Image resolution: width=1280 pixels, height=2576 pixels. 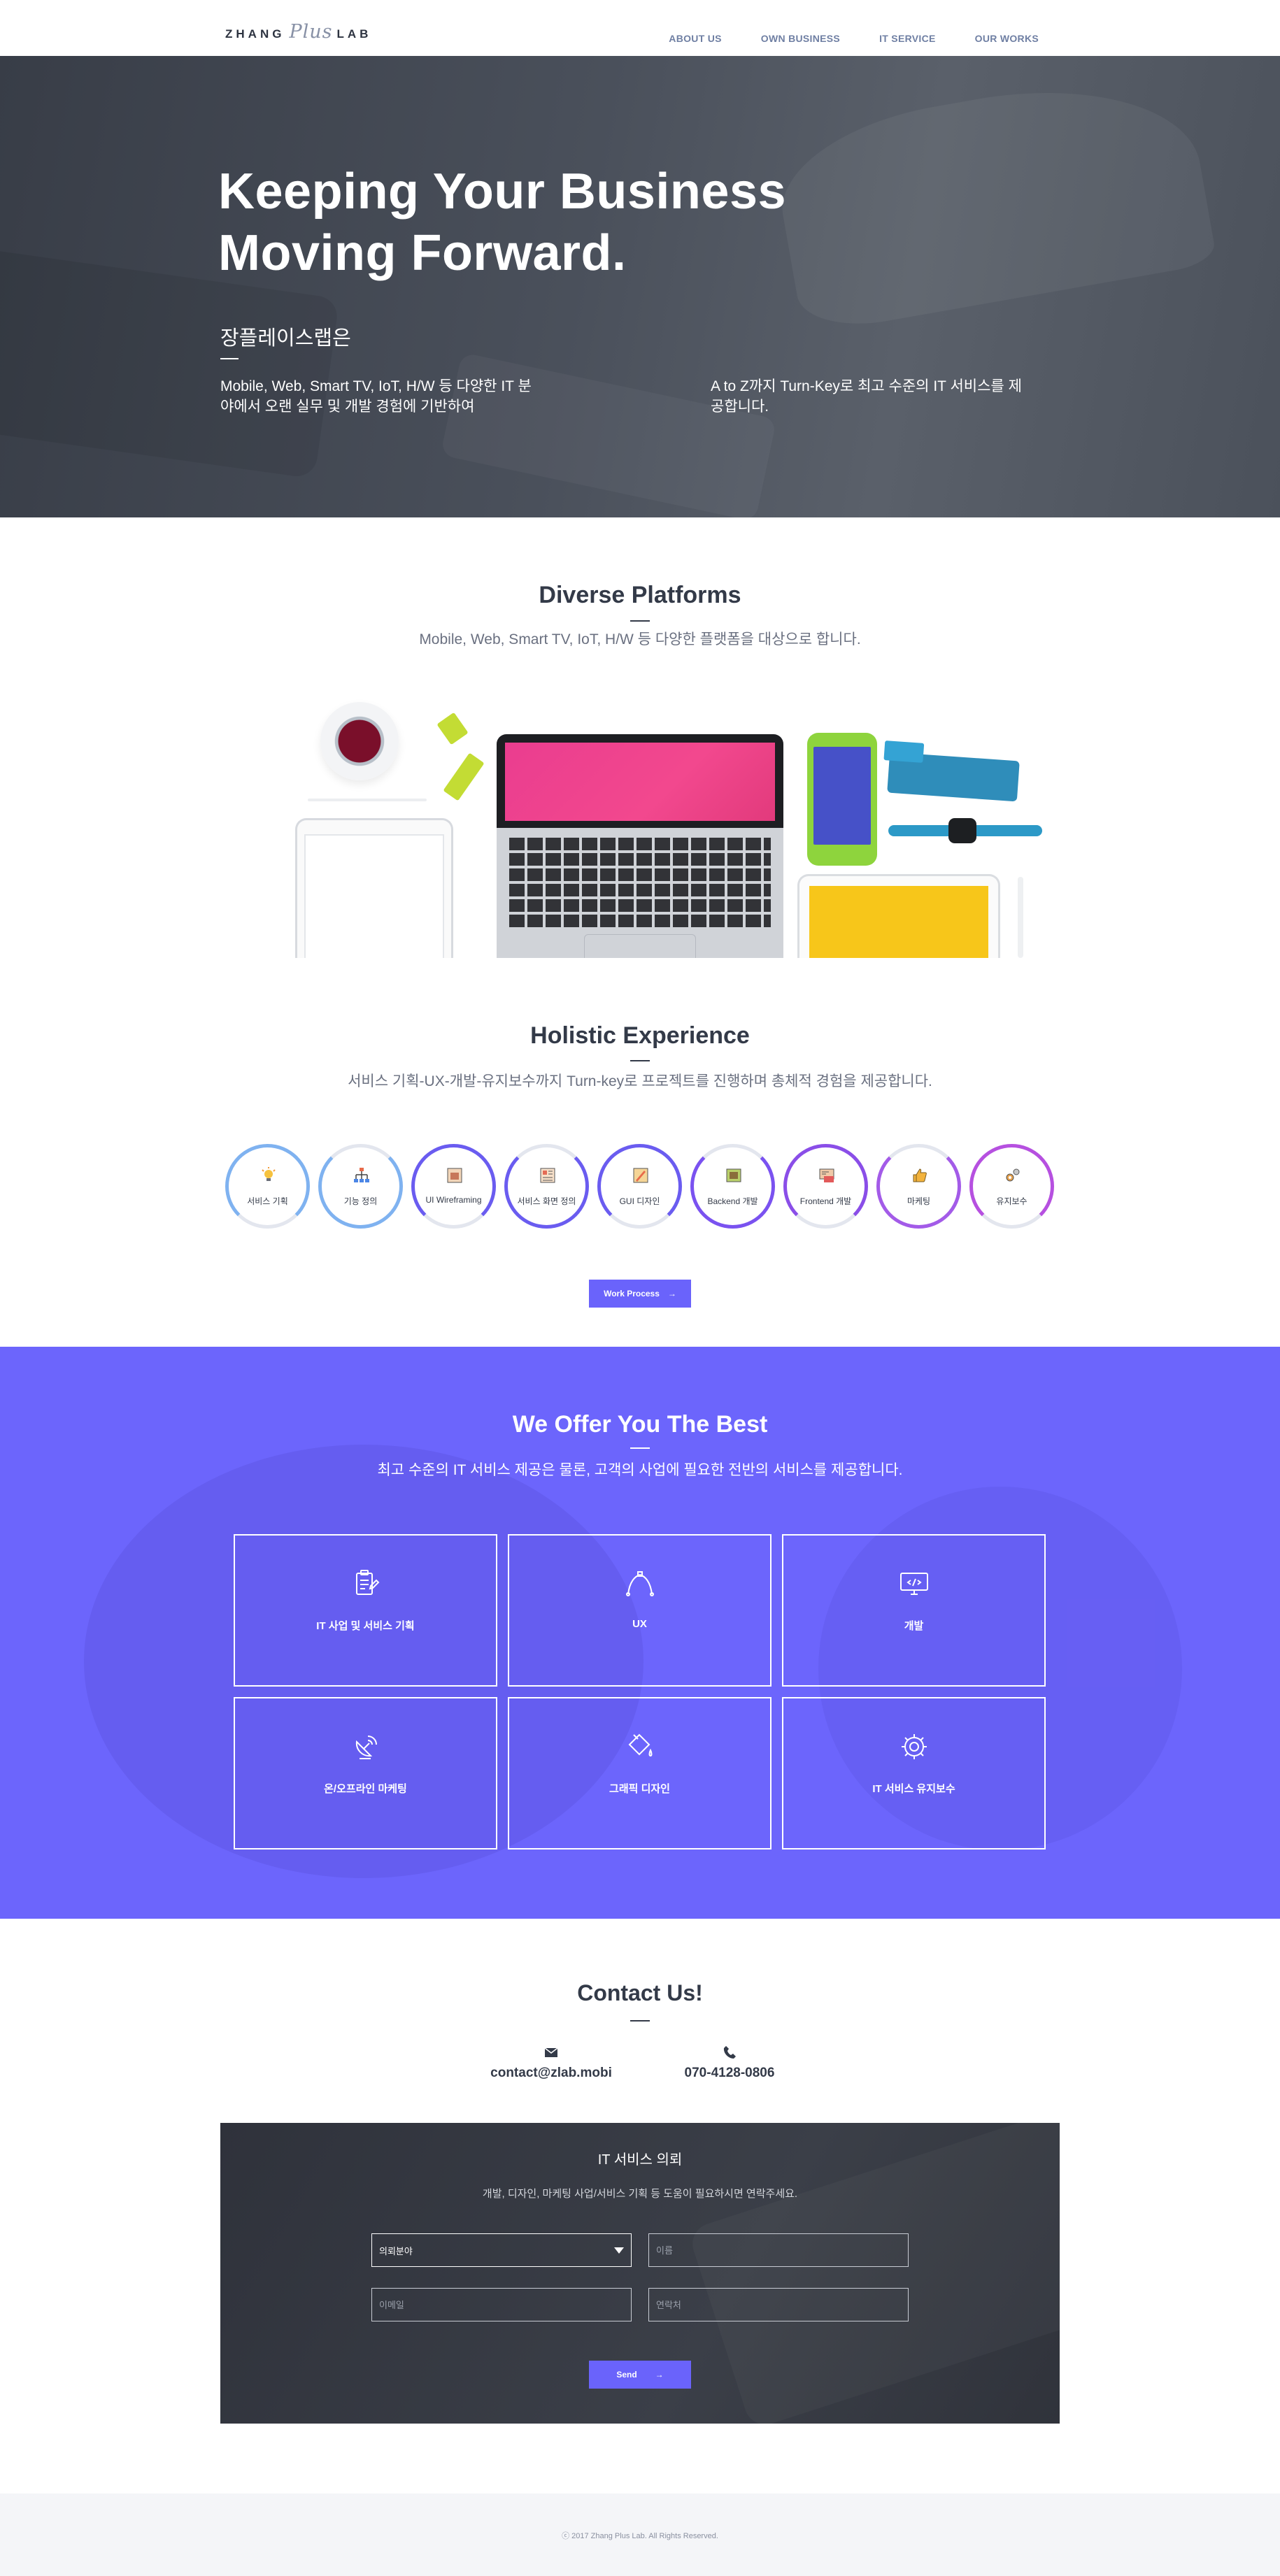 What do you see at coordinates (365, 1626) in the screenshot?
I see `service-label: IT 사업 및 서비스 기획` at bounding box center [365, 1626].